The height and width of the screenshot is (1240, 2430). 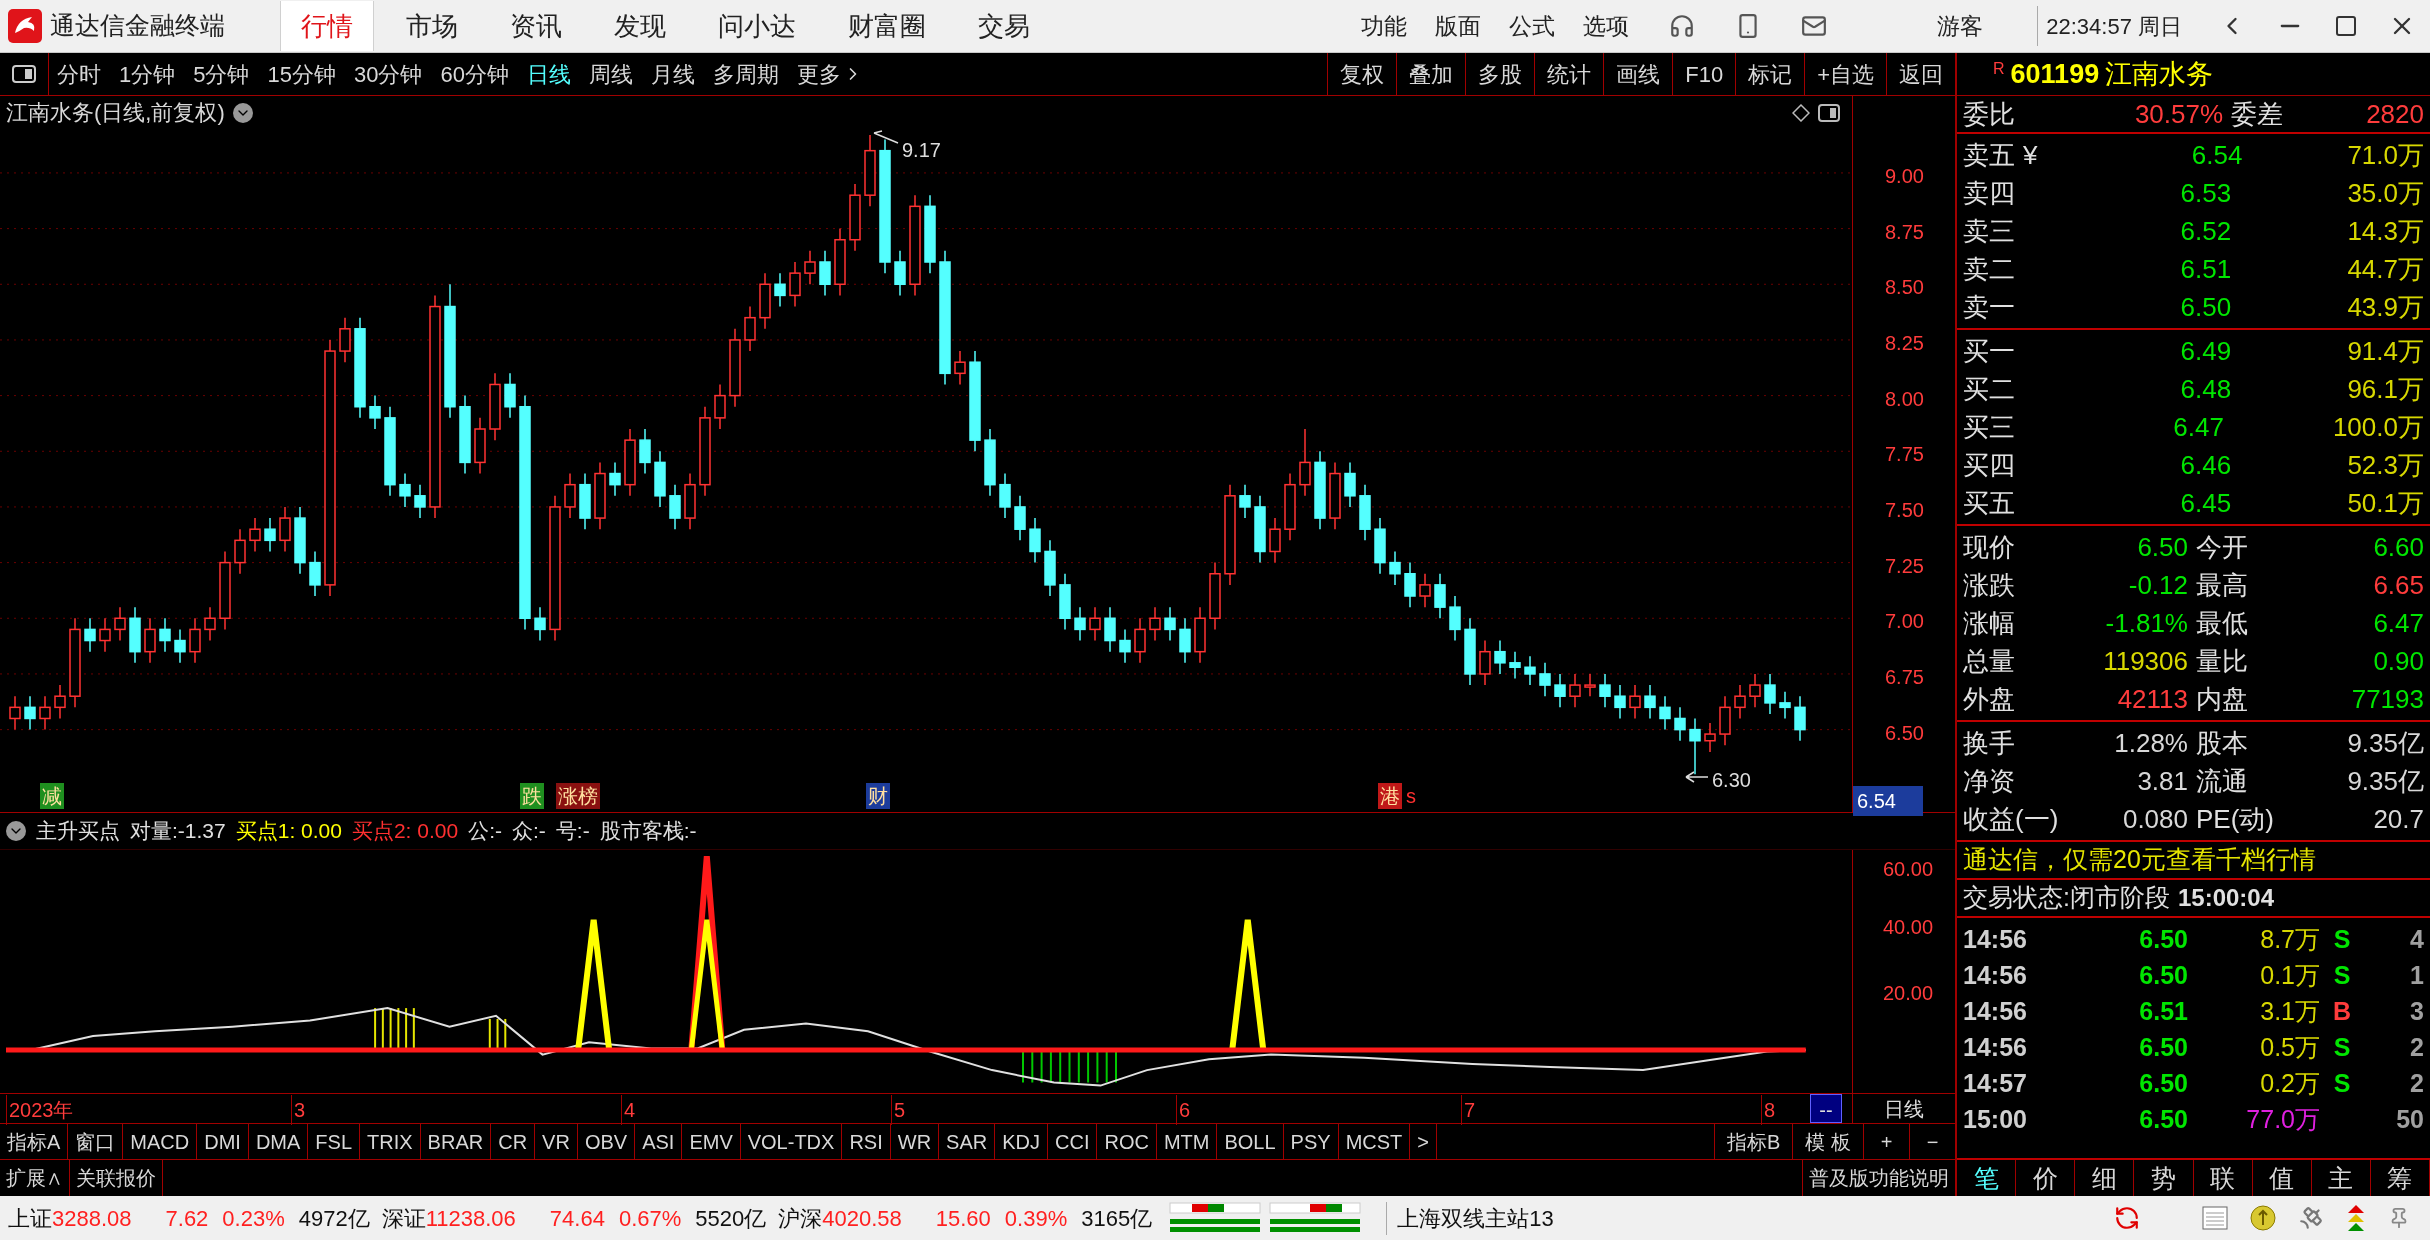 I want to click on nav-tab: 行情, so click(x=327, y=26).